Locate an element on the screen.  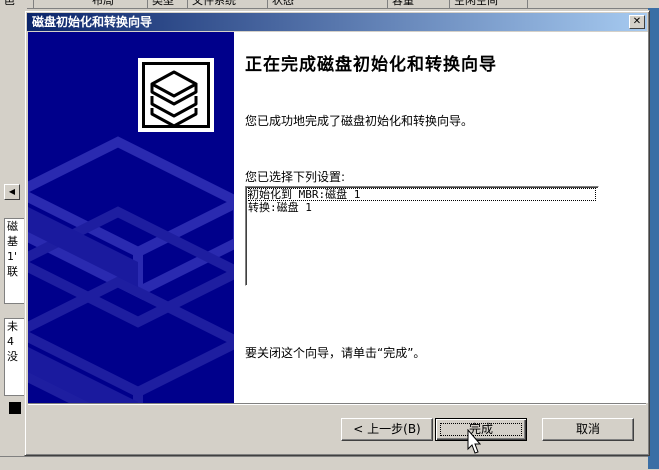
legend-swatch is located at coordinates (15, 408).